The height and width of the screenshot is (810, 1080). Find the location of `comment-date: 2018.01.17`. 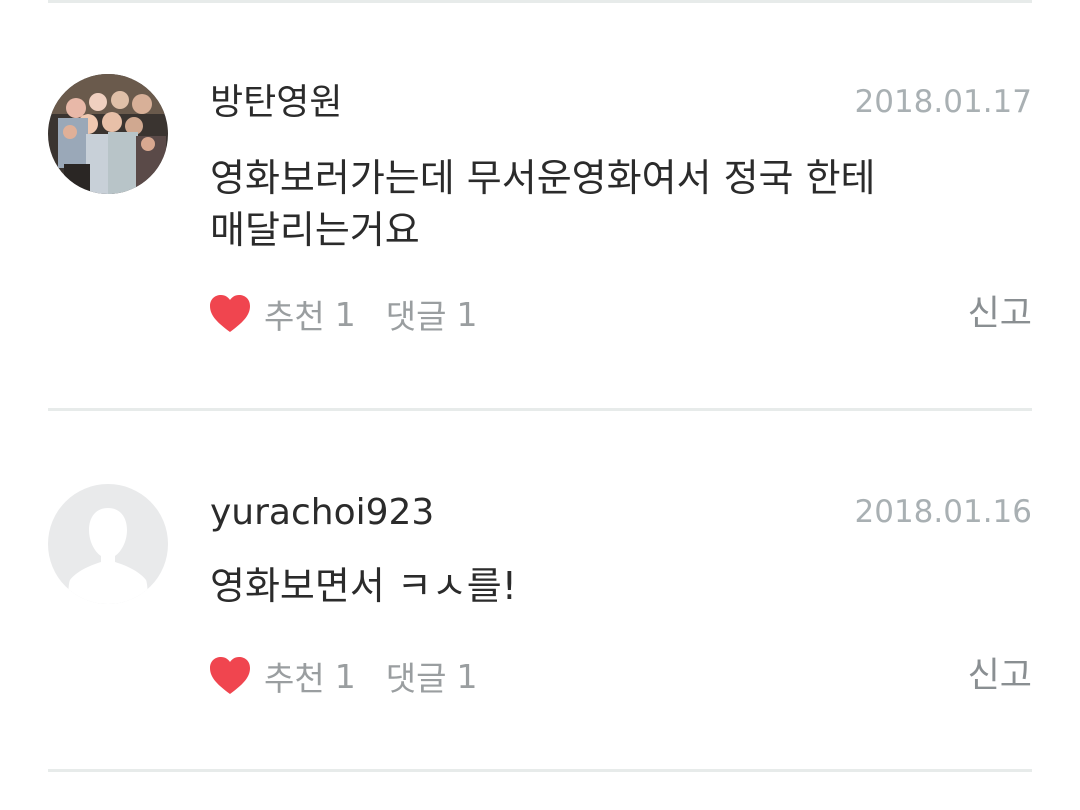

comment-date: 2018.01.17 is located at coordinates (943, 102).